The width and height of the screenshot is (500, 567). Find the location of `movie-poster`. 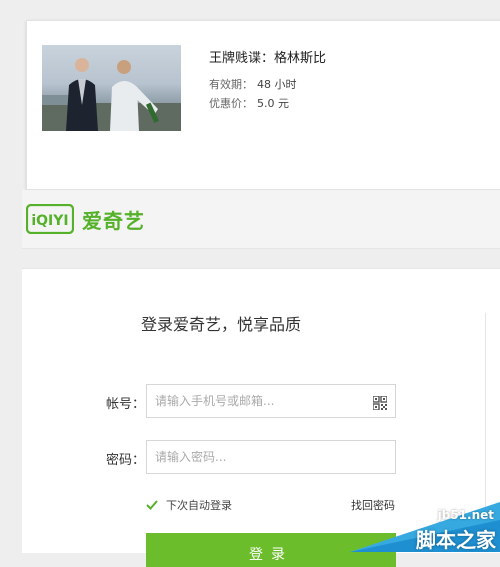

movie-poster is located at coordinates (111, 88).